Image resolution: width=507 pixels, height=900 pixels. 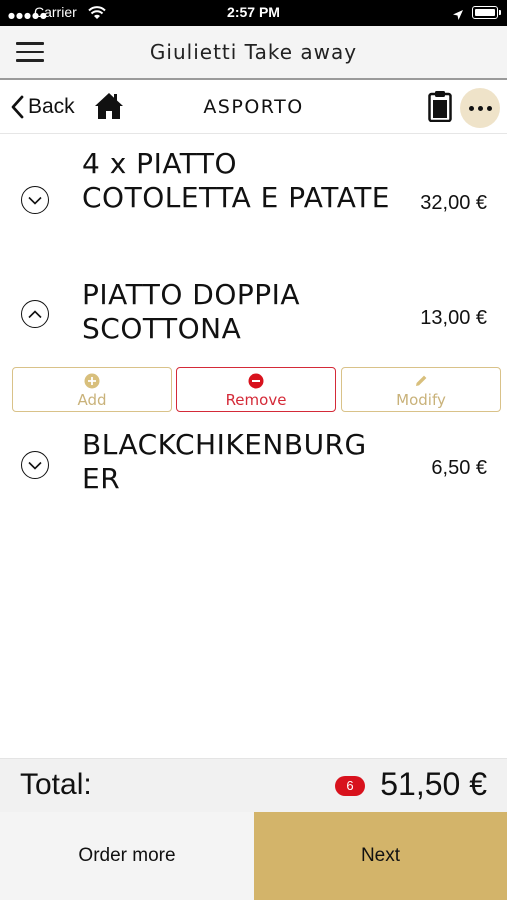 I want to click on order-item: BLACKCHIKENBURG ER 6,50 €, so click(x=253, y=467).